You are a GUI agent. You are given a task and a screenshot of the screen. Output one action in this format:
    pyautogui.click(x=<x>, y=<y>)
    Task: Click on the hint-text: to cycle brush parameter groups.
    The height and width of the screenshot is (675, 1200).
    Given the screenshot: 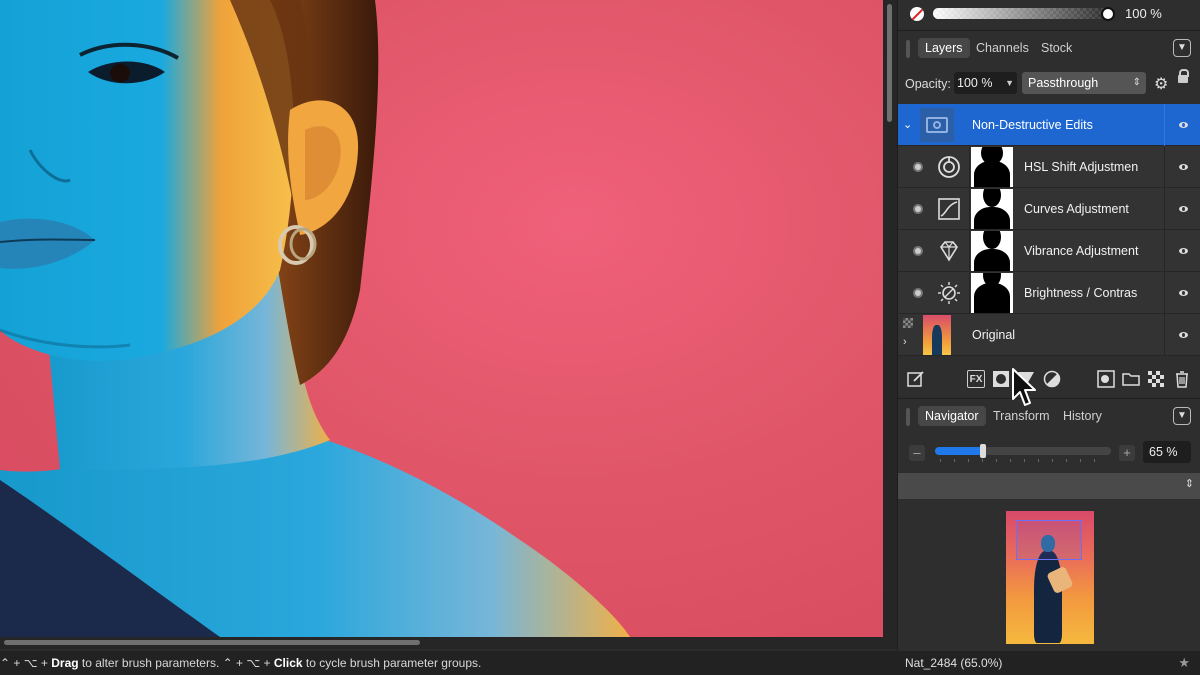 What is the action you would take?
    pyautogui.click(x=392, y=663)
    